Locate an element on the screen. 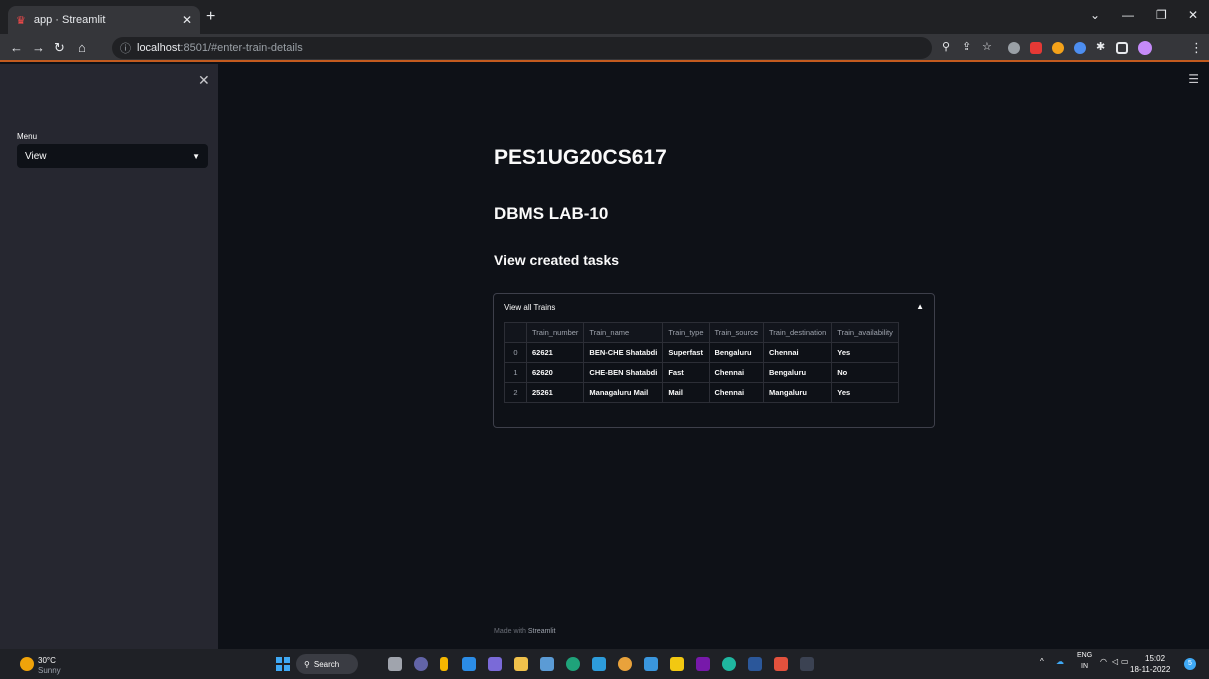 This screenshot has width=1209, height=679. word-icon is located at coordinates (755, 664).